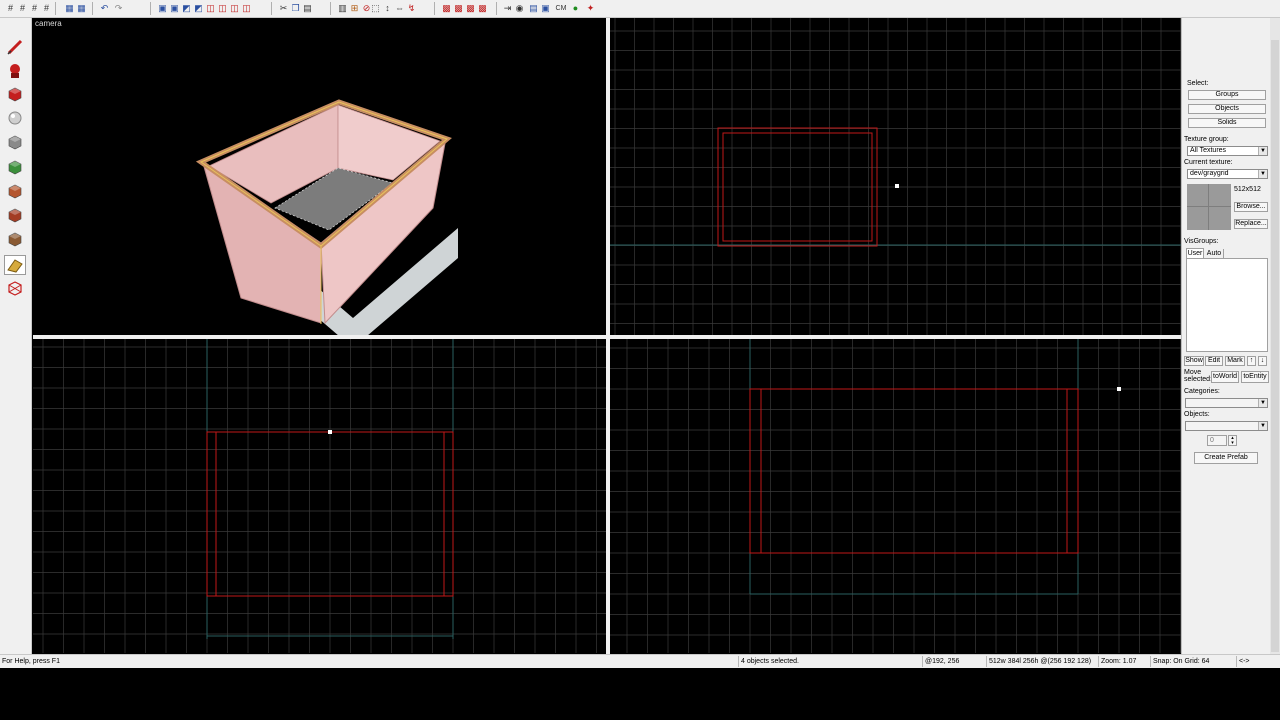 Image resolution: width=1280 pixels, height=720 pixels. What do you see at coordinates (1193, 661) in the screenshot?
I see `status-snap: Snap: On Grid: 64` at bounding box center [1193, 661].